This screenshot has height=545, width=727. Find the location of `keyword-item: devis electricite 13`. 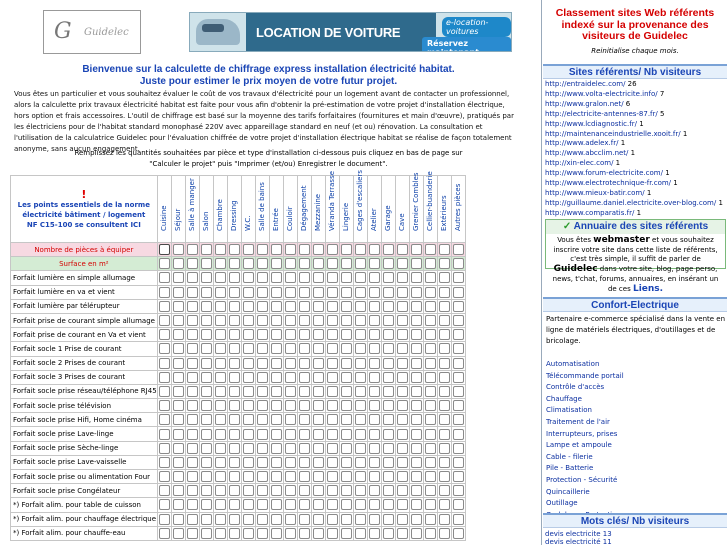

keyword-item: devis electricite 13 is located at coordinates (636, 534).